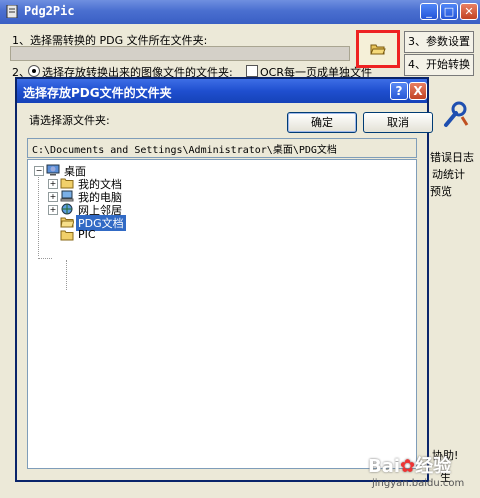 This screenshot has height=498, width=480. Describe the element at coordinates (110, 235) in the screenshot. I see `tree-item-pic-folder: PIC` at that location.